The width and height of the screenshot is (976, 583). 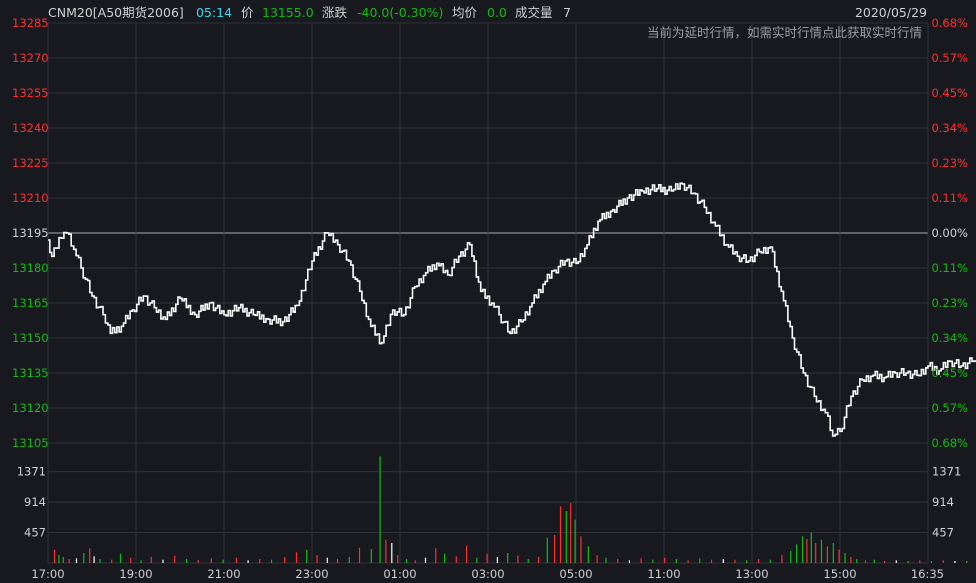 I want to click on time-tick-label: 03:00, so click(x=487, y=574).